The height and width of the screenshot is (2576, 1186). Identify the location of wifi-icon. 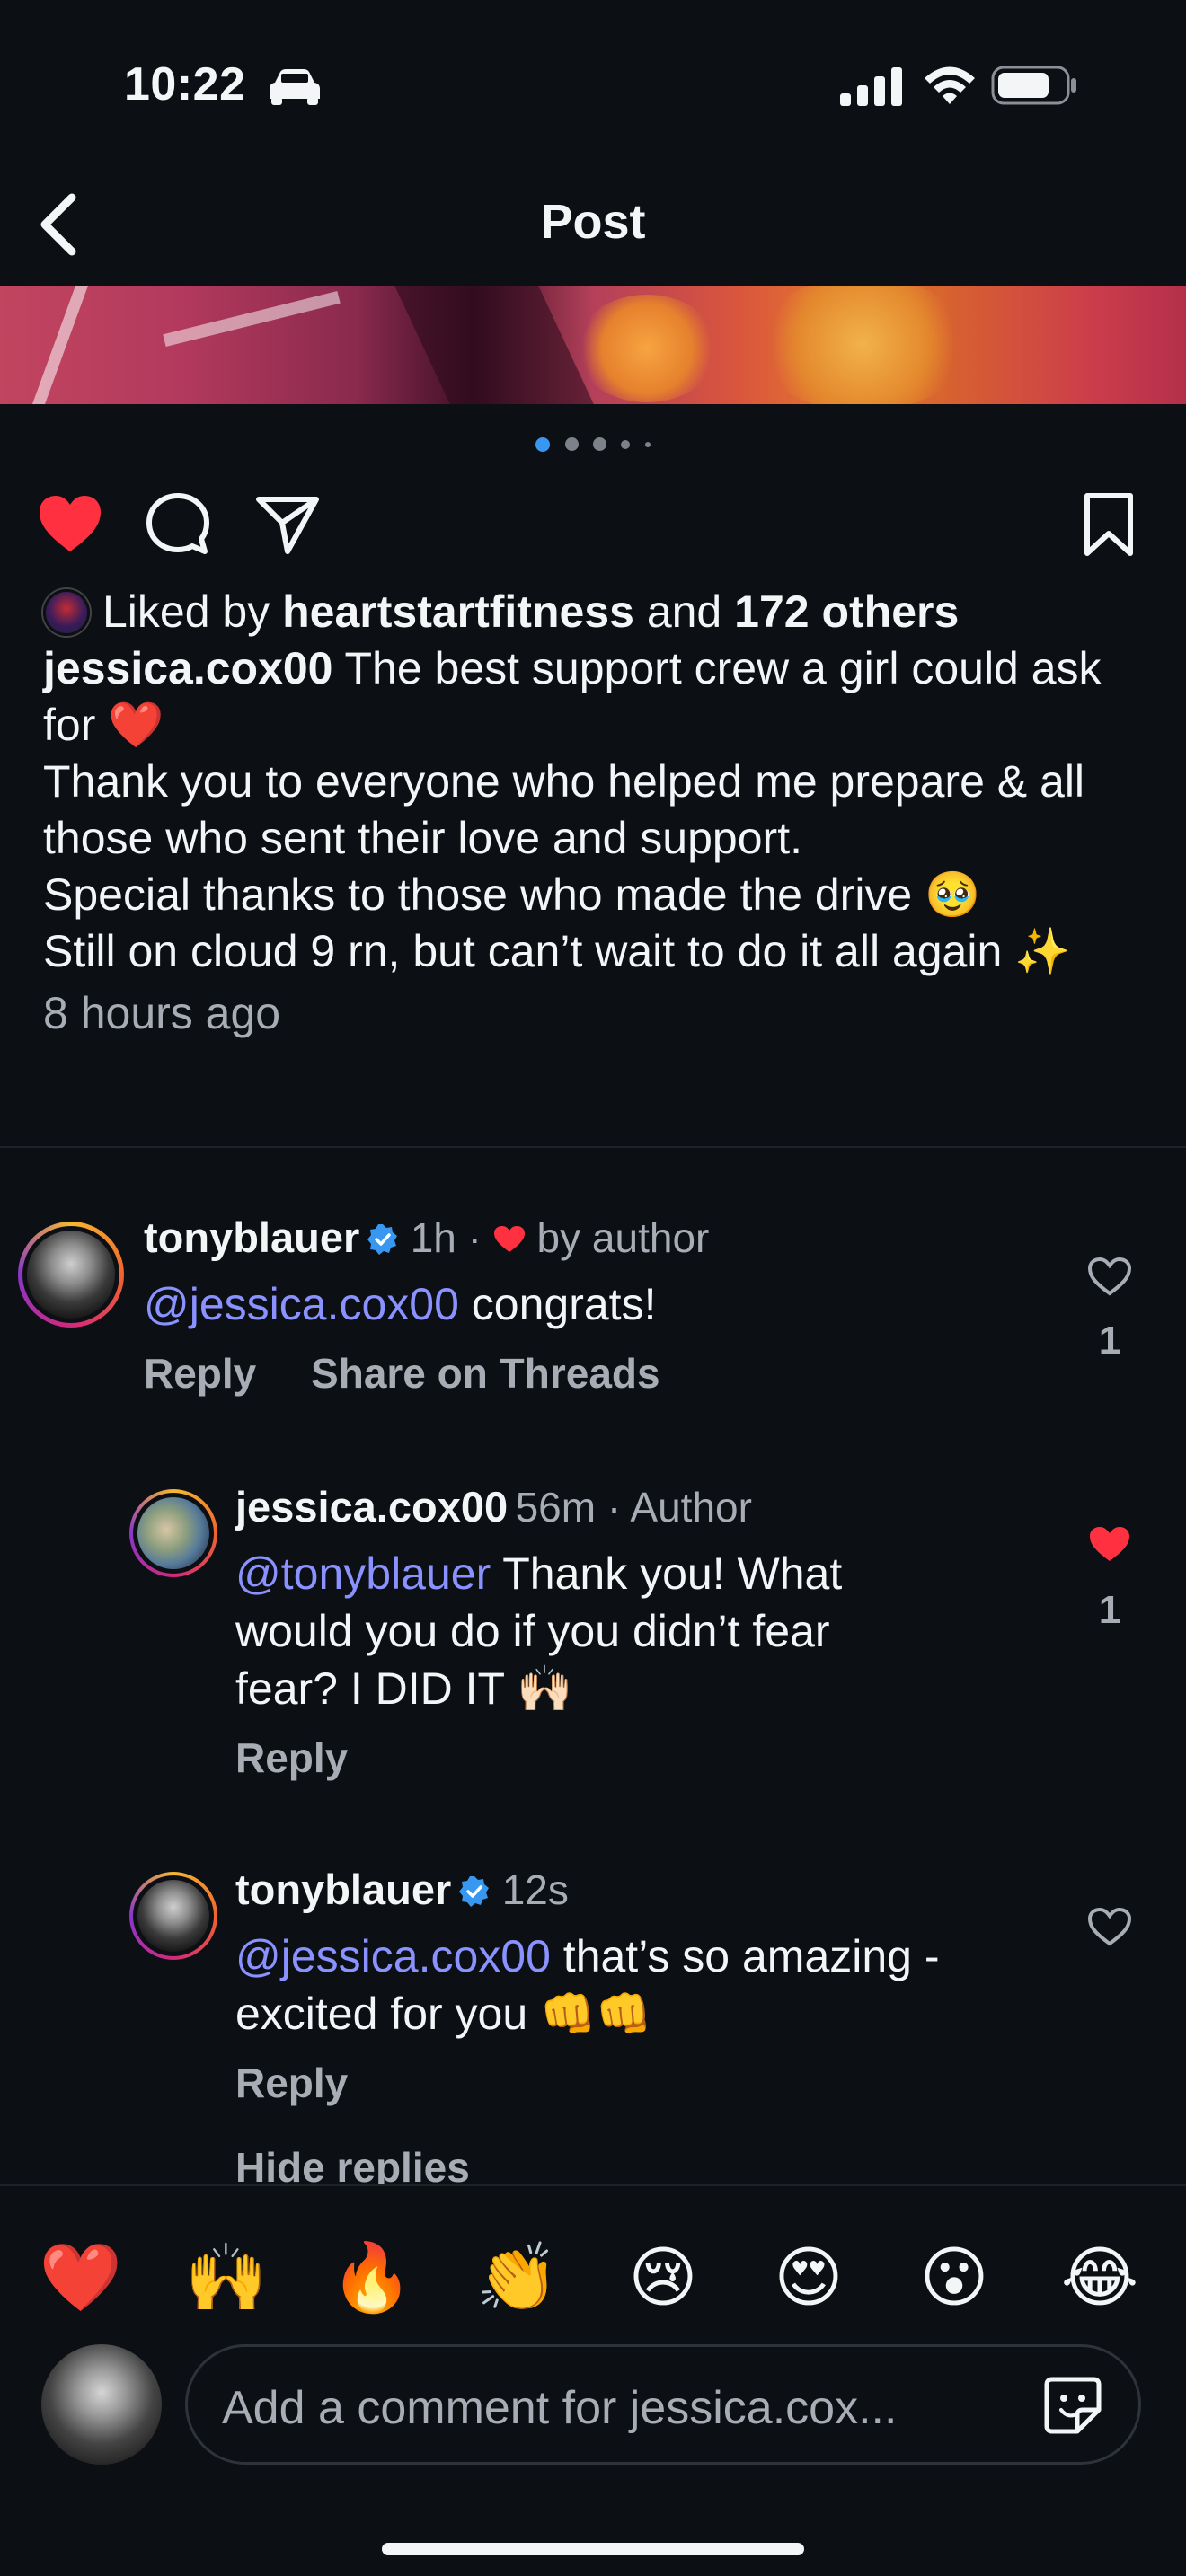
(950, 85).